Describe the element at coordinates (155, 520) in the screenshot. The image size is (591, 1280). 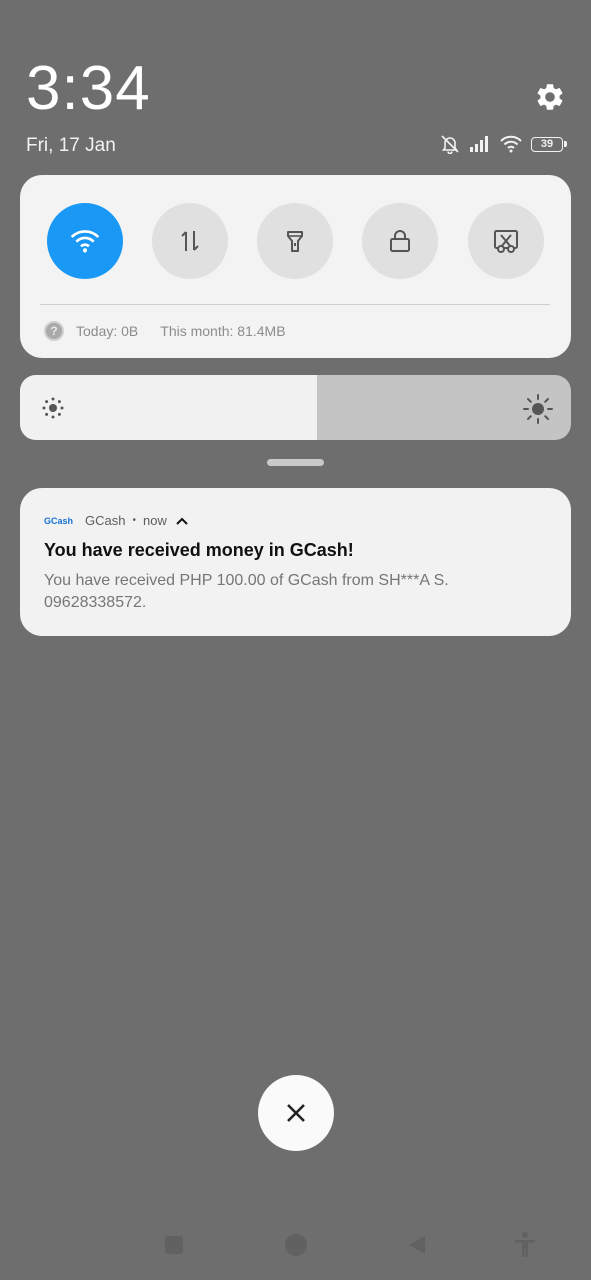
I see `notification-time: now` at that location.